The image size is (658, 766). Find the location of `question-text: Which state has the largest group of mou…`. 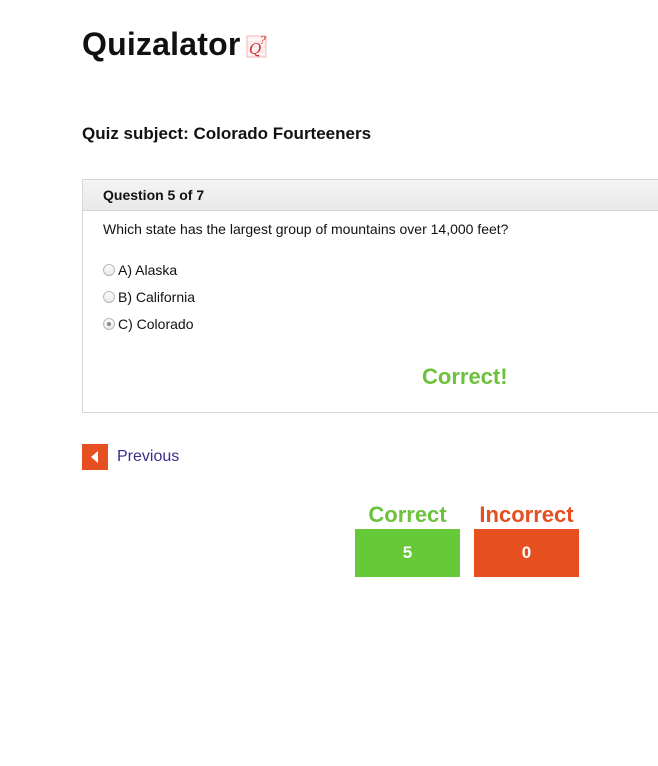

question-text: Which state has the largest group of mou… is located at coordinates (306, 229).